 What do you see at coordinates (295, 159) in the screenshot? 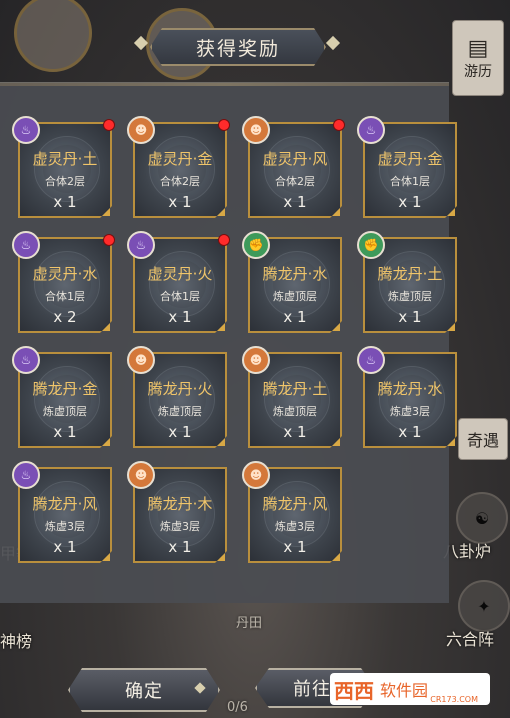
I see `reward-item-name: 虚灵丹·风` at bounding box center [295, 159].